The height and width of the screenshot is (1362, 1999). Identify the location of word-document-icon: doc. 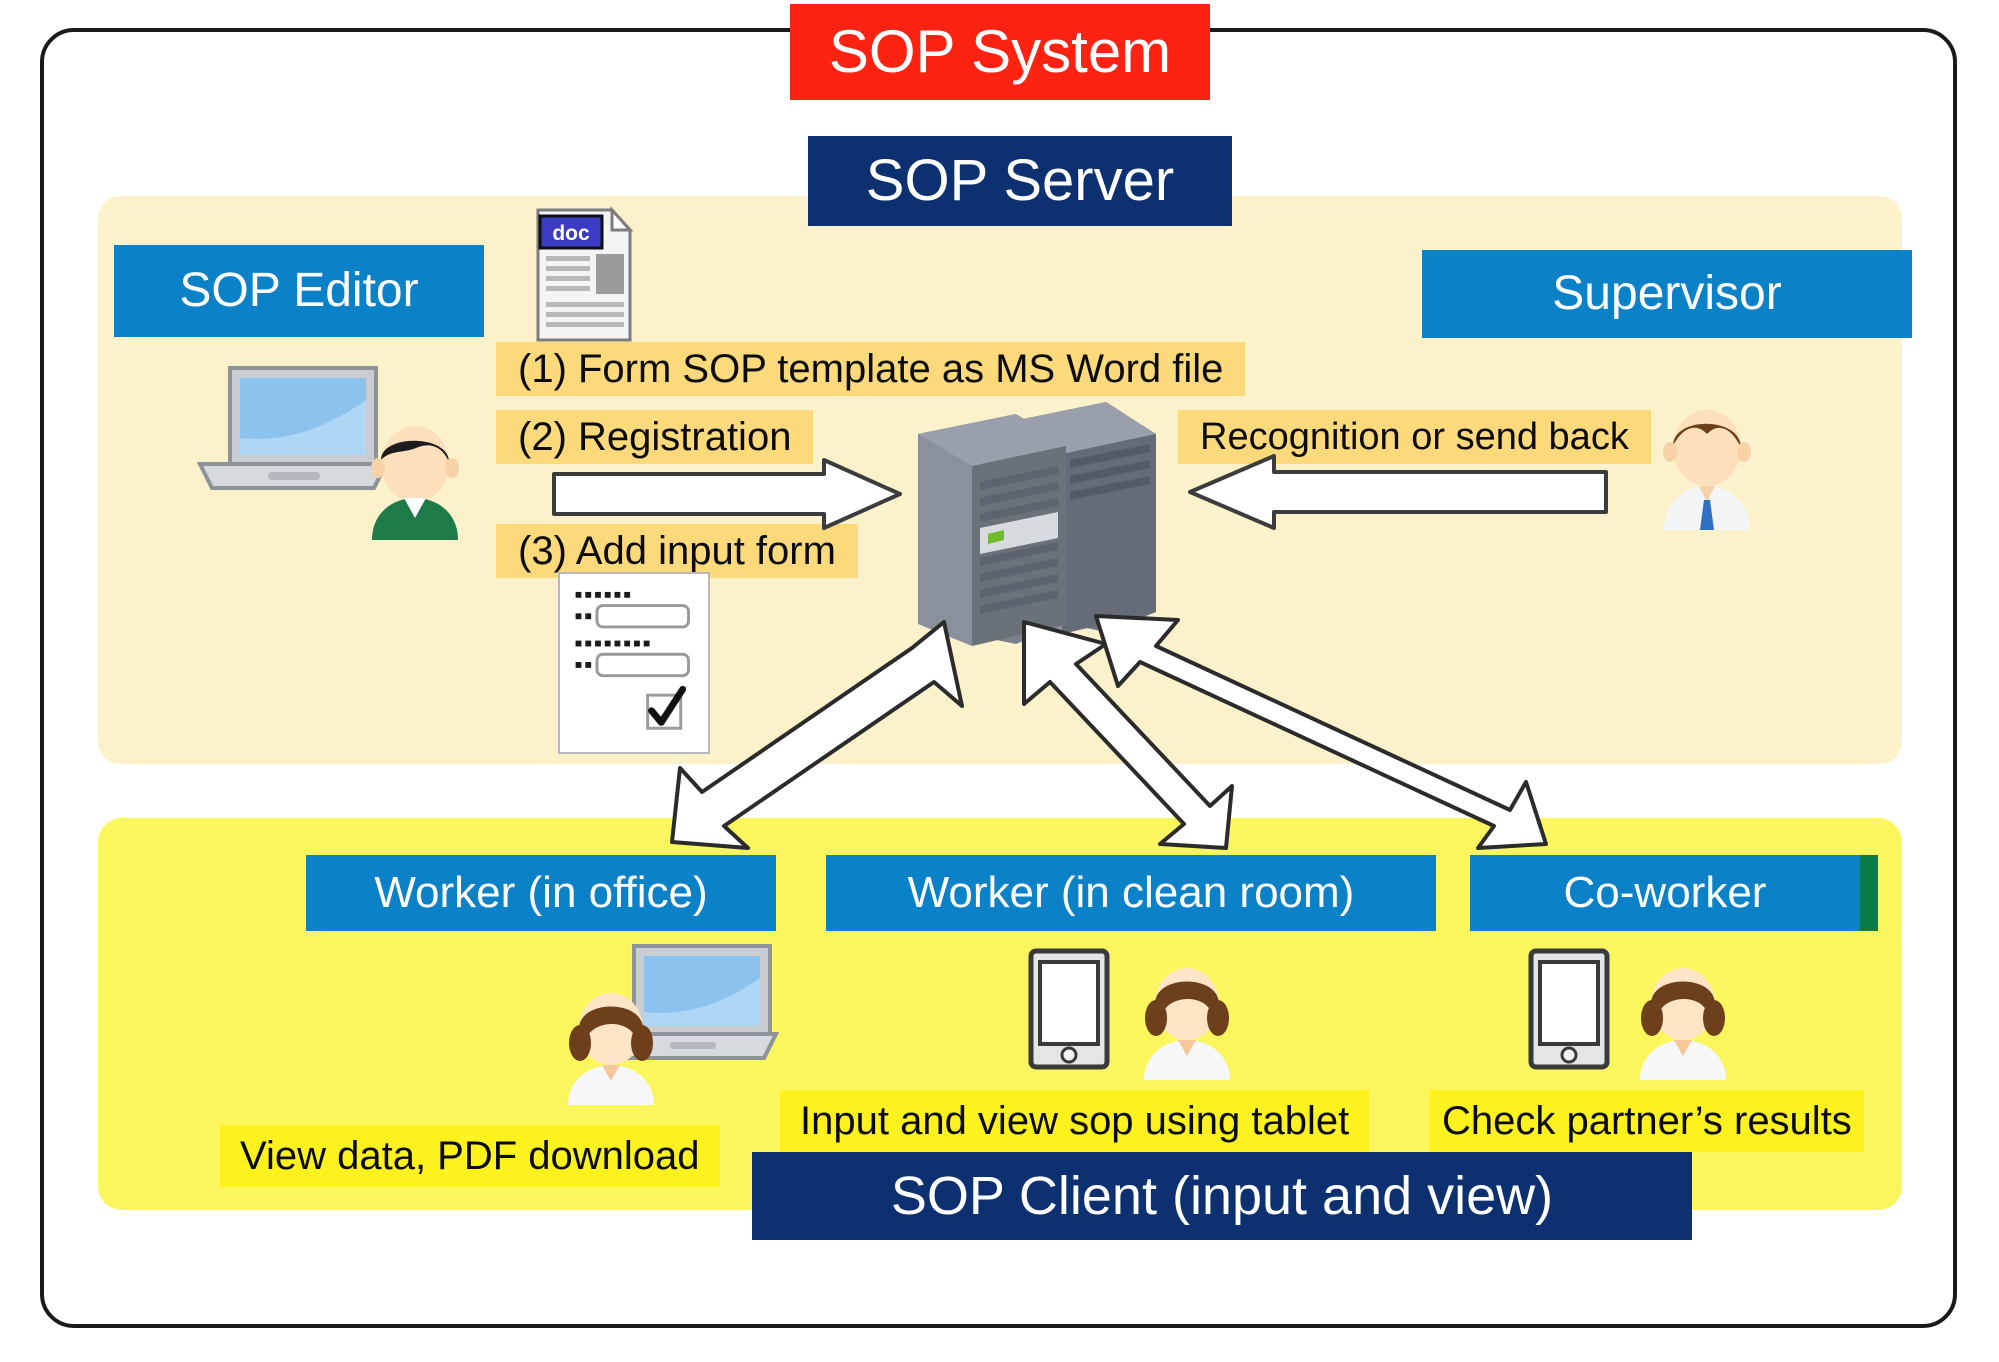
(584, 274).